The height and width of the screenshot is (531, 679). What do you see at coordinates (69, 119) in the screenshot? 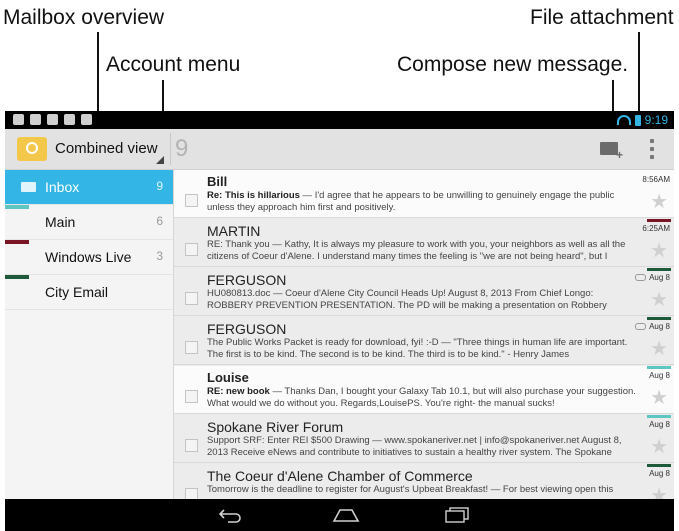
I see `calendar-icon` at bounding box center [69, 119].